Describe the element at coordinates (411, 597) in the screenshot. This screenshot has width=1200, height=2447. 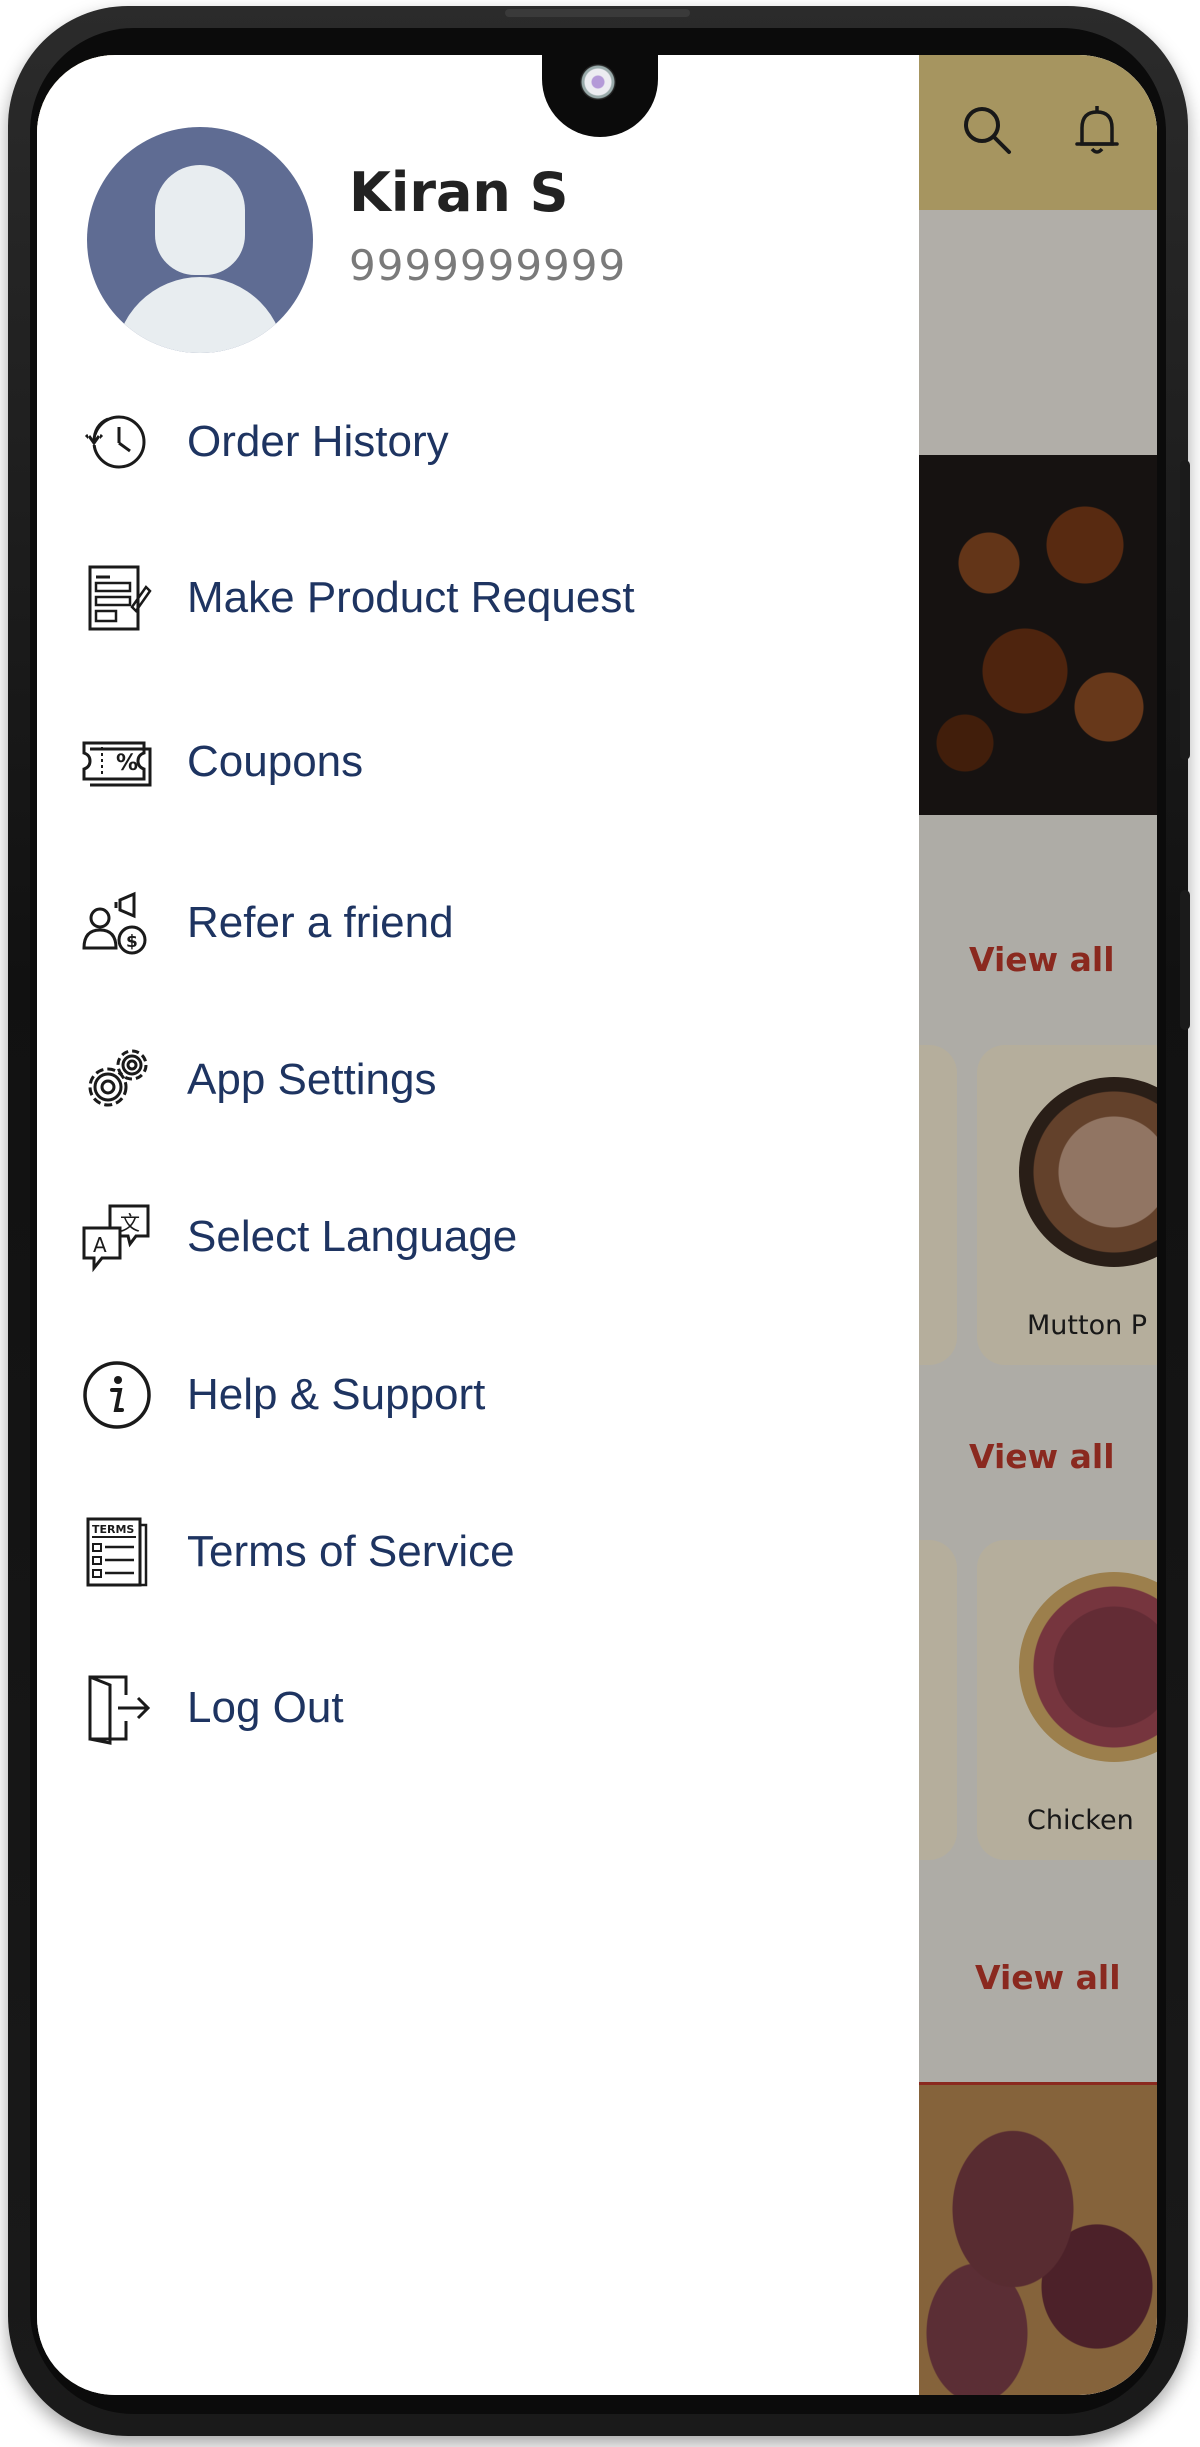
I see `menu-item-label: Make Product Request` at that location.